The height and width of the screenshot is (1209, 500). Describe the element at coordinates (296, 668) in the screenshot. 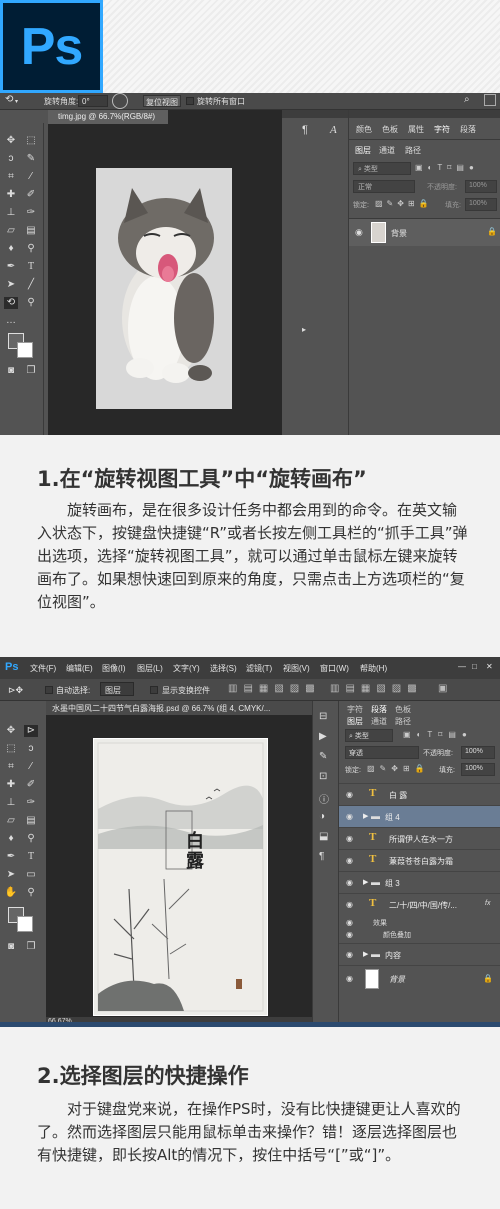

I see `menu-view: 视图(V)` at that location.